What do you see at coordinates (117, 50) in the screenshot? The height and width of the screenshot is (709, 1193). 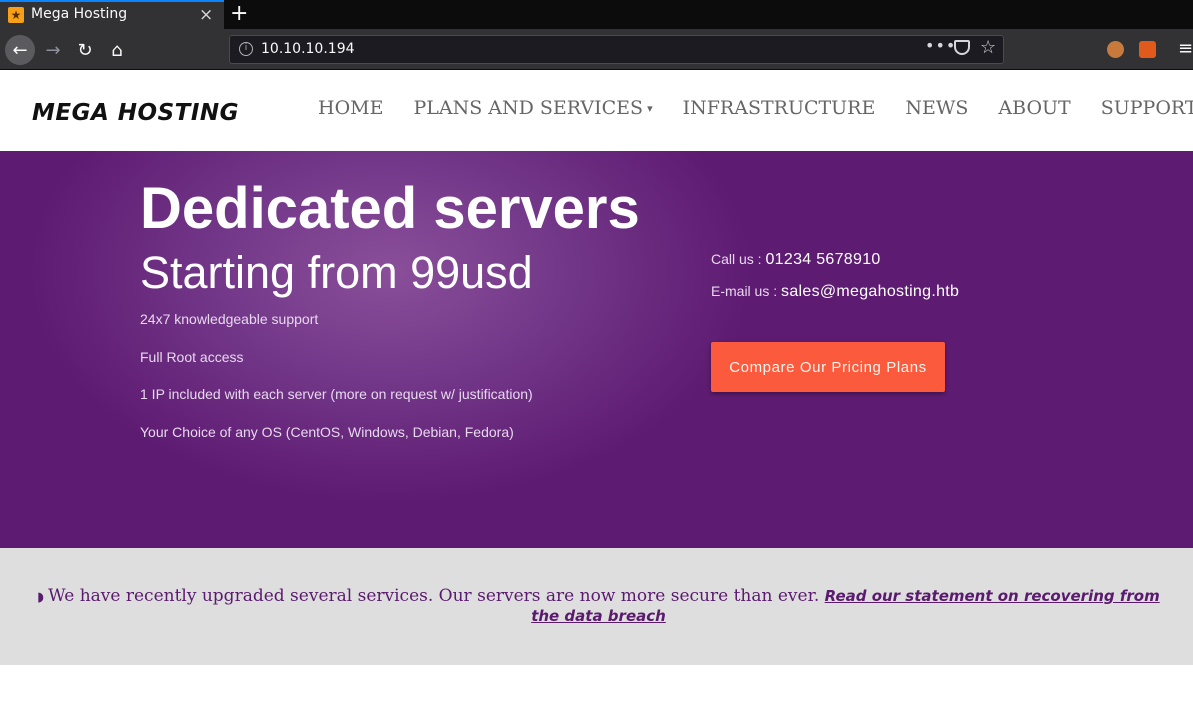 I see `home-button: ⌂` at bounding box center [117, 50].